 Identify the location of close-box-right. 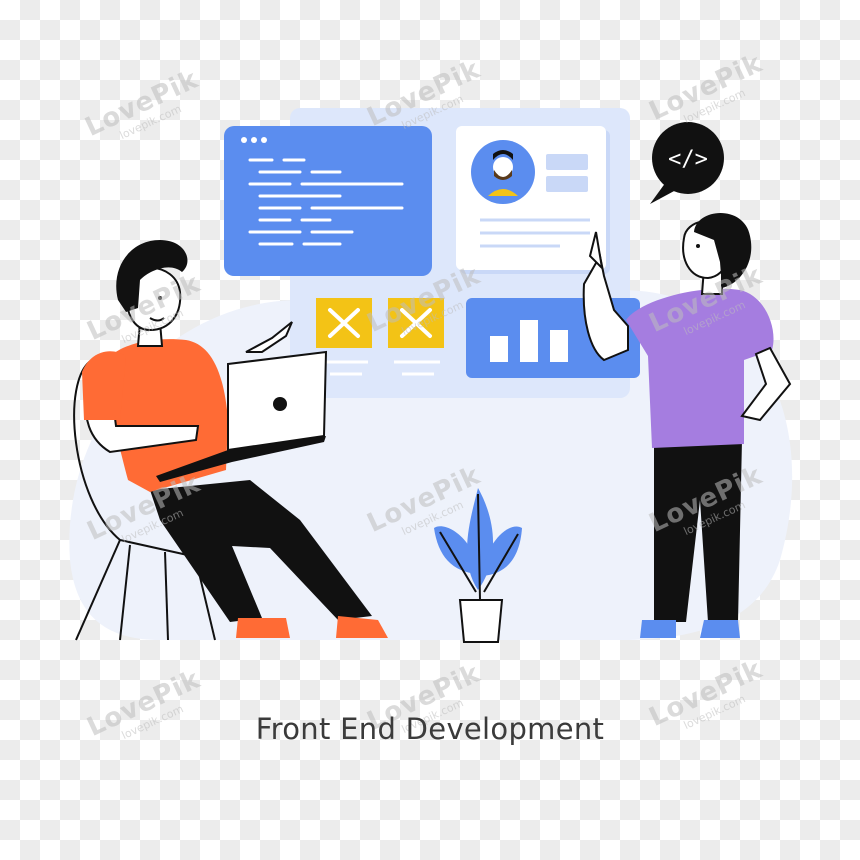
(416, 337).